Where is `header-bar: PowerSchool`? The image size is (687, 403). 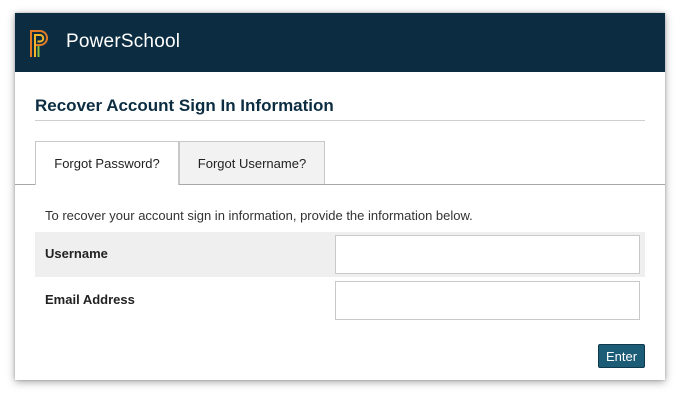
header-bar: PowerSchool is located at coordinates (340, 42).